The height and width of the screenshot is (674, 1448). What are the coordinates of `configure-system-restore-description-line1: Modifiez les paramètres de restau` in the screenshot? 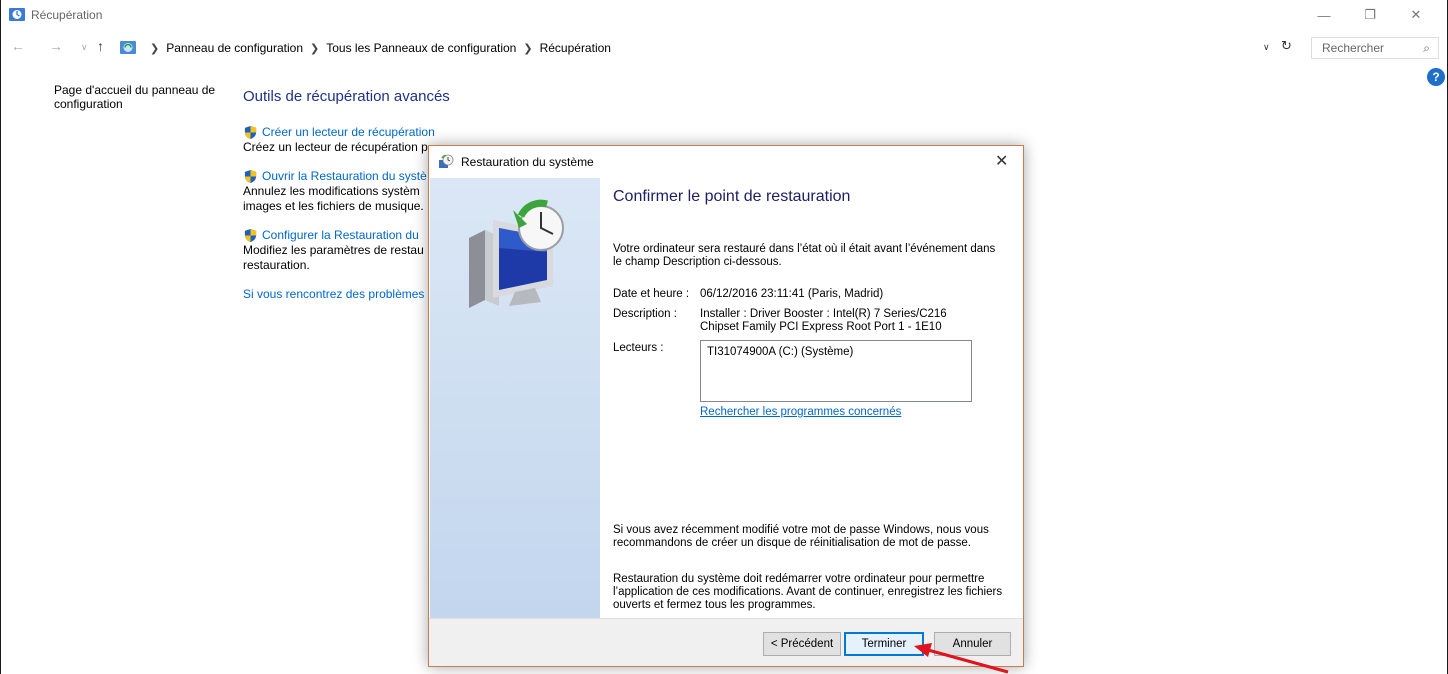 It's located at (333, 250).